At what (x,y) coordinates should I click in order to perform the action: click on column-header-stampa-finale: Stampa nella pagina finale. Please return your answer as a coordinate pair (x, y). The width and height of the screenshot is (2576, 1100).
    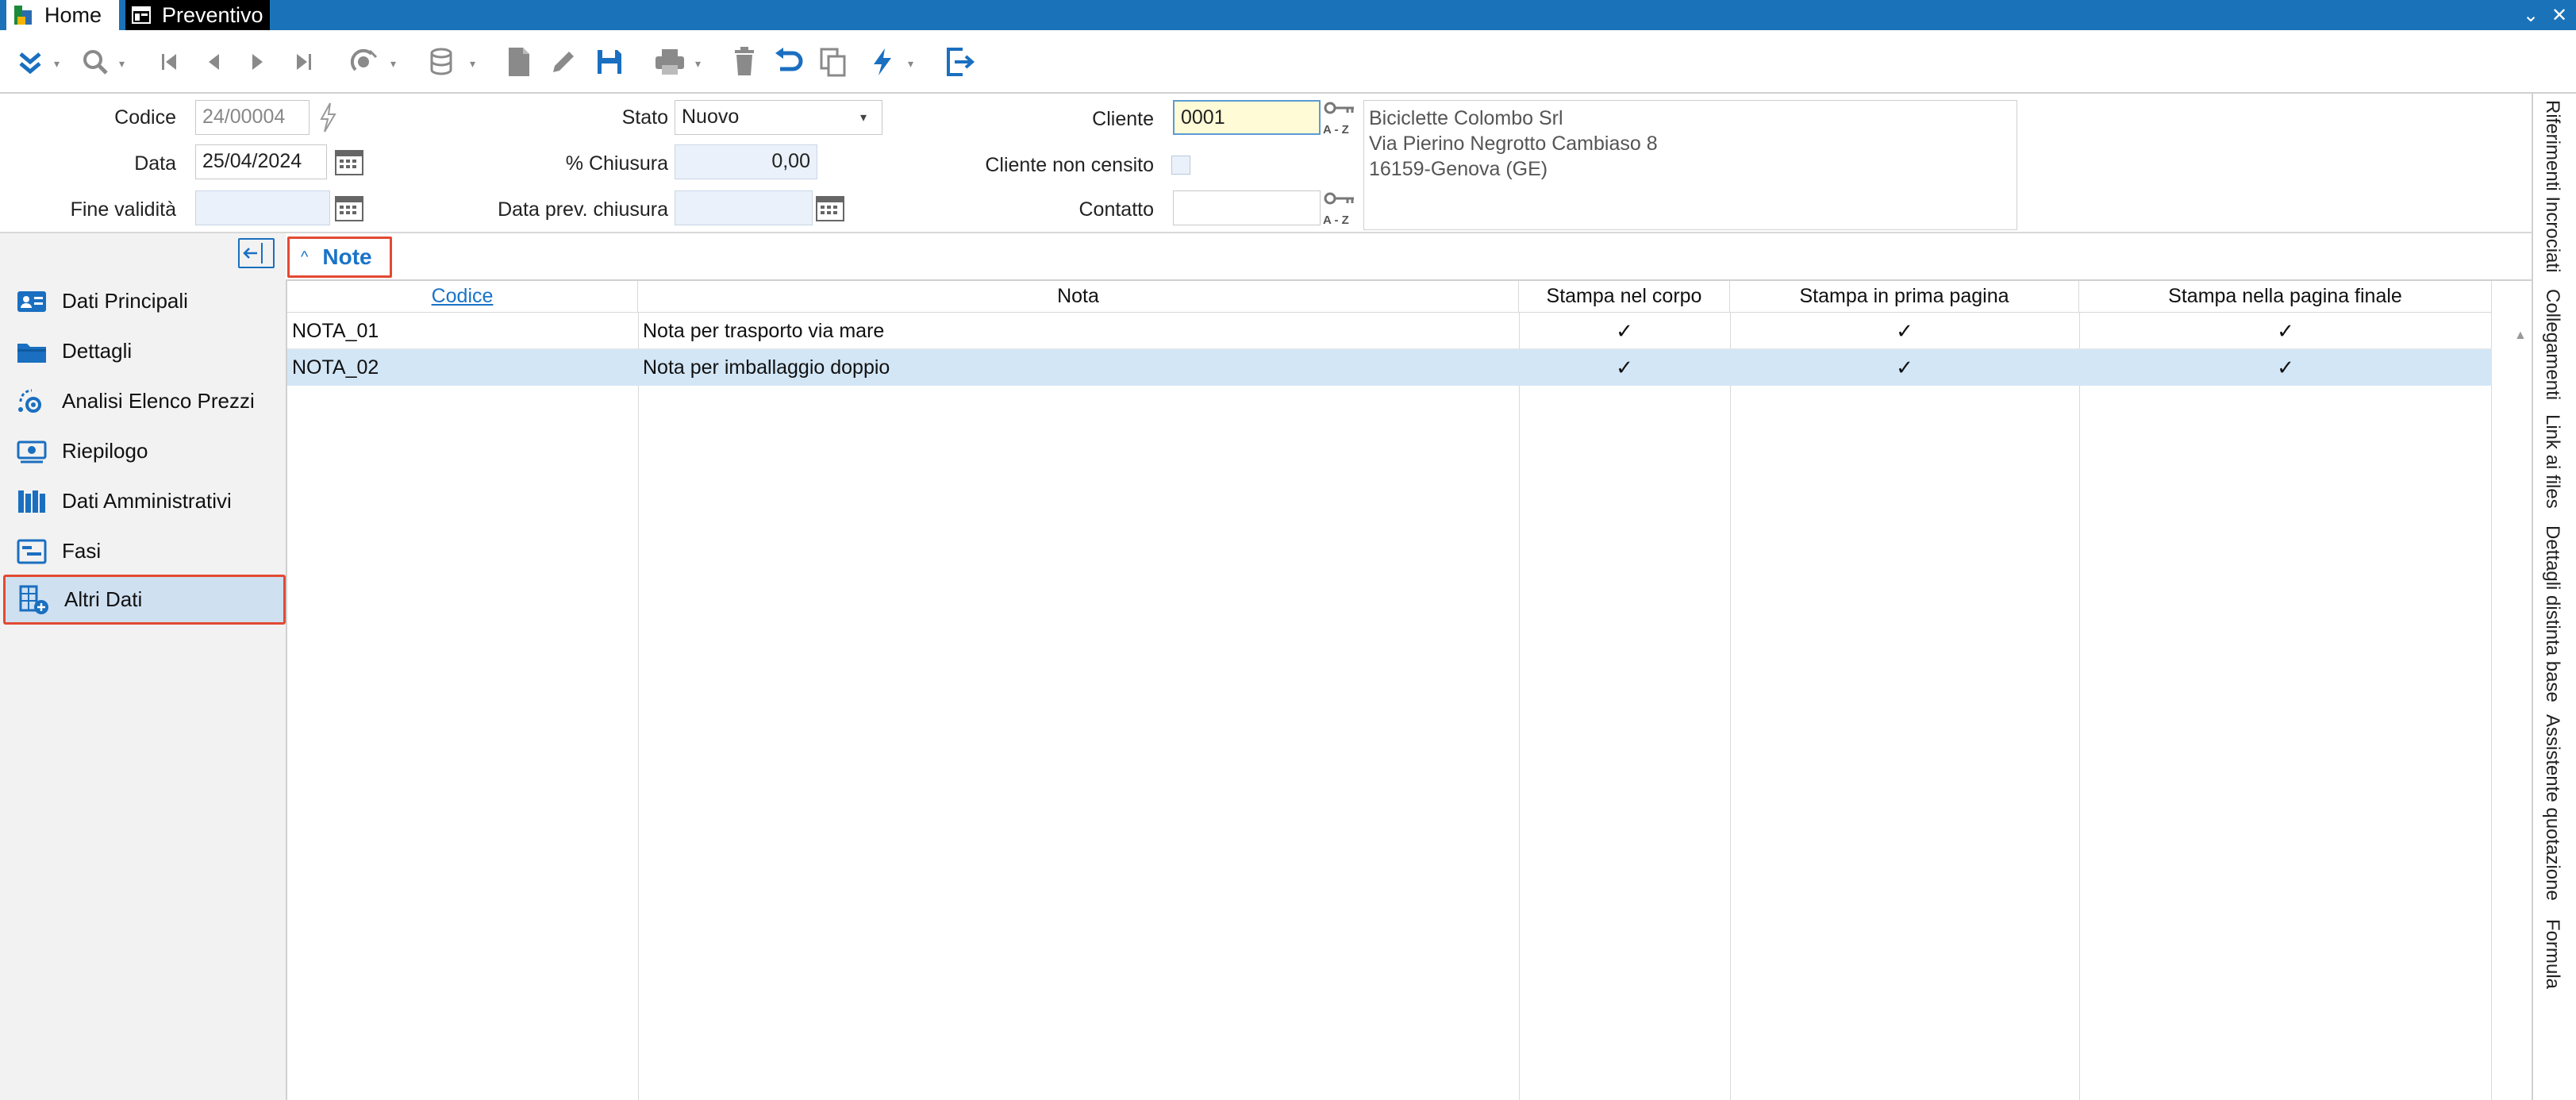
    Looking at the image, I should click on (2285, 297).